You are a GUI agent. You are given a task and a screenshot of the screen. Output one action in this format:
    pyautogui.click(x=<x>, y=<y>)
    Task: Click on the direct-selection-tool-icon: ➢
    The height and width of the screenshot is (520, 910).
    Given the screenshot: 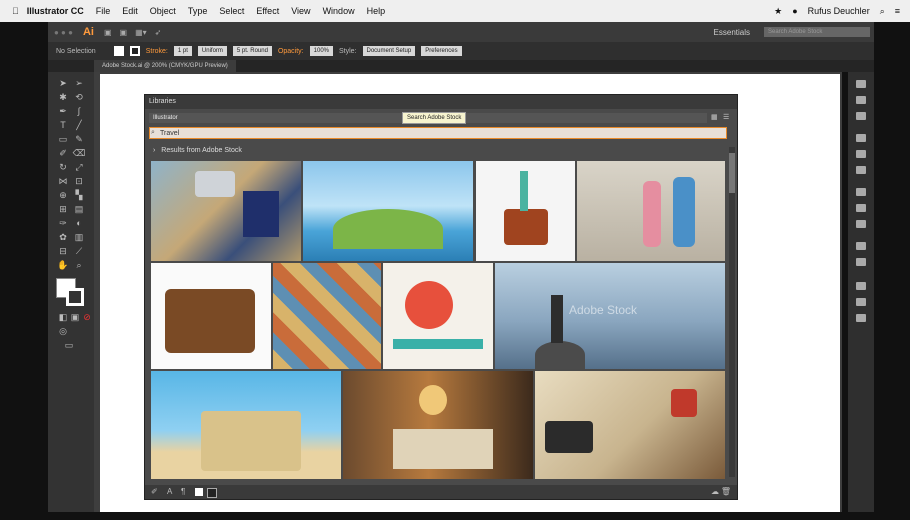 What is the action you would take?
    pyautogui.click(x=79, y=83)
    